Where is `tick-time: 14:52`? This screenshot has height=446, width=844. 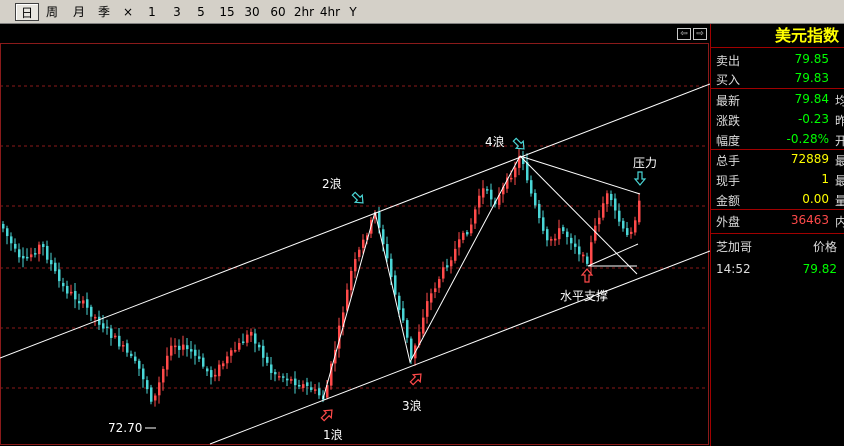
tick-time: 14:52 is located at coordinates (733, 269).